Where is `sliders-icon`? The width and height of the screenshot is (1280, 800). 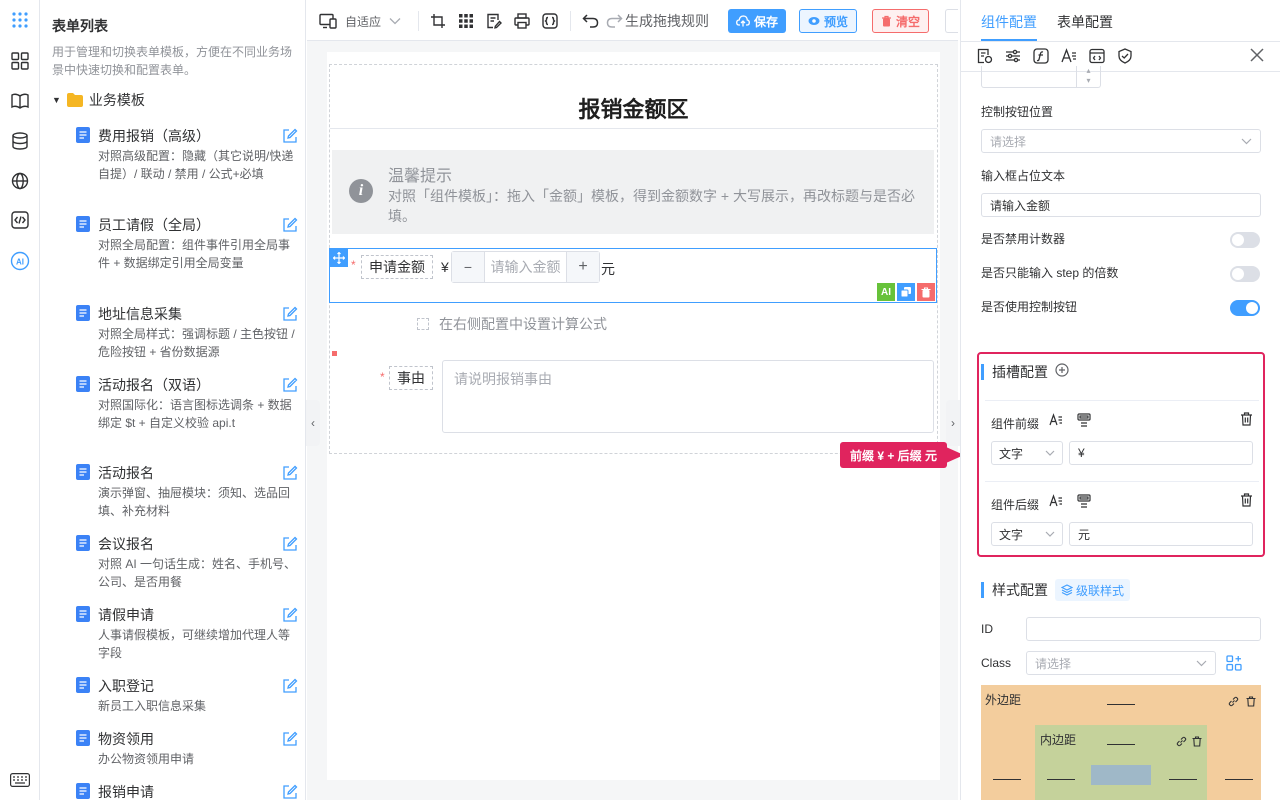 sliders-icon is located at coordinates (1013, 57).